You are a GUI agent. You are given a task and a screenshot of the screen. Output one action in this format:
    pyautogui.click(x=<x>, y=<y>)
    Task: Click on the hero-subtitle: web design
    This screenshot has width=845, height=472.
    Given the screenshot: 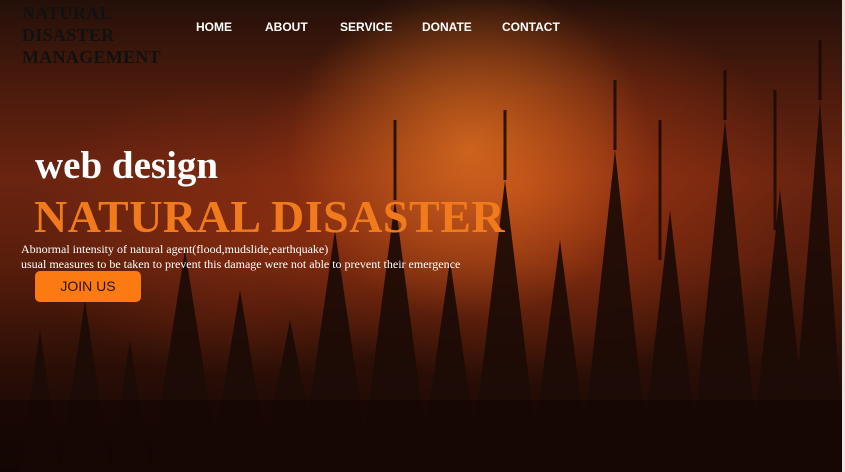 What is the action you would take?
    pyautogui.click(x=127, y=165)
    